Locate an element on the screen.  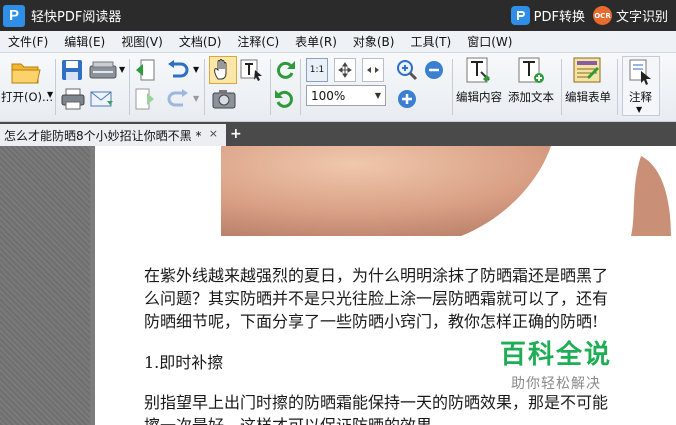
new-tab-icon: + is located at coordinates (236, 134).